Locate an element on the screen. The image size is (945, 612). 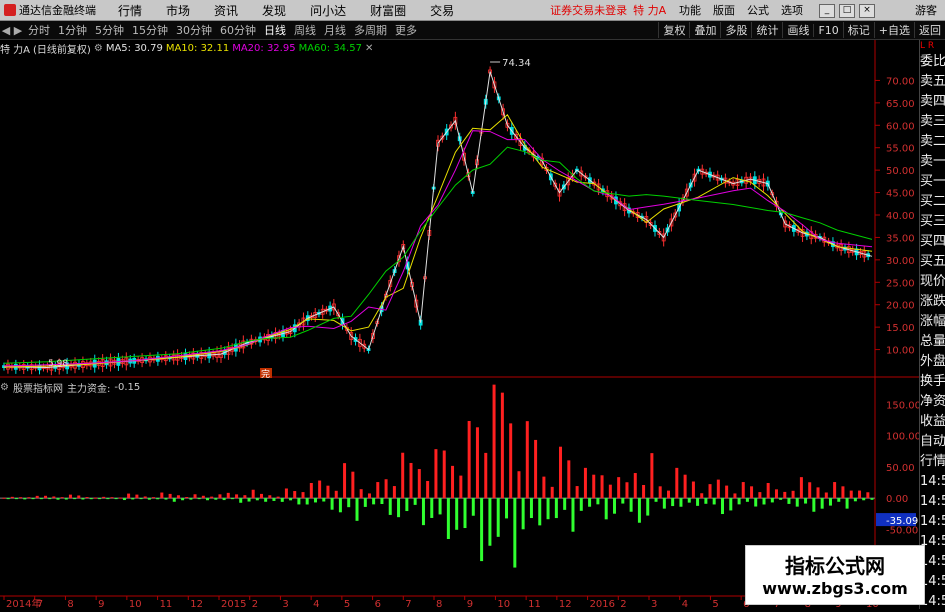
price-tick-label: 45.00 is located at coordinates (900, 194).